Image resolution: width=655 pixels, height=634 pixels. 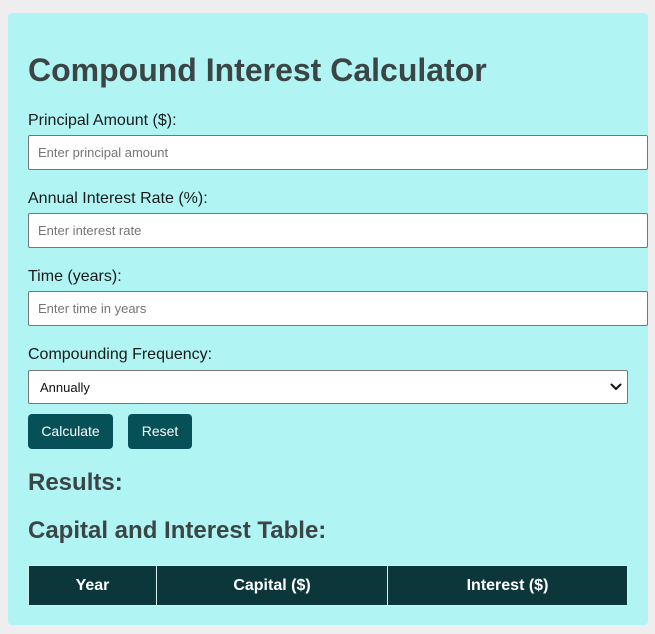 What do you see at coordinates (616, 387) in the screenshot?
I see `chevron-down-icon` at bounding box center [616, 387].